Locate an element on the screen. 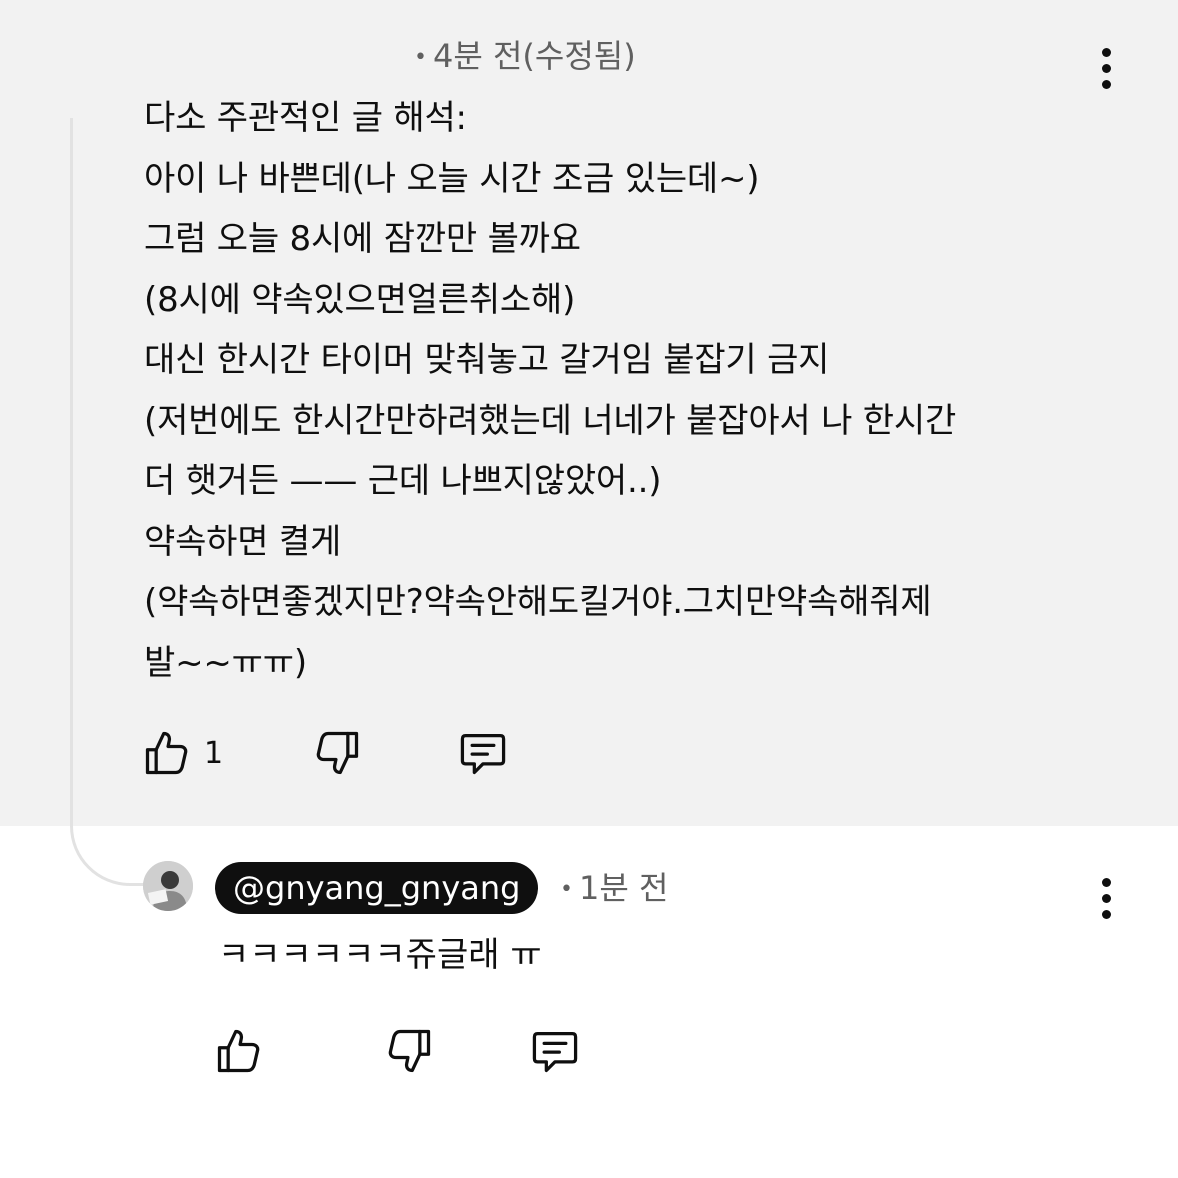  thread-connector is located at coordinates (109, 502).